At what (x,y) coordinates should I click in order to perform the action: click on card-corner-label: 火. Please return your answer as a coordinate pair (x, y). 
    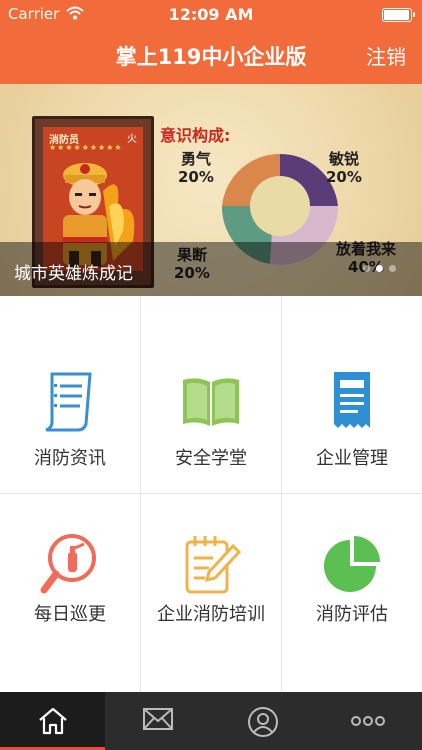
    Looking at the image, I should click on (132, 139).